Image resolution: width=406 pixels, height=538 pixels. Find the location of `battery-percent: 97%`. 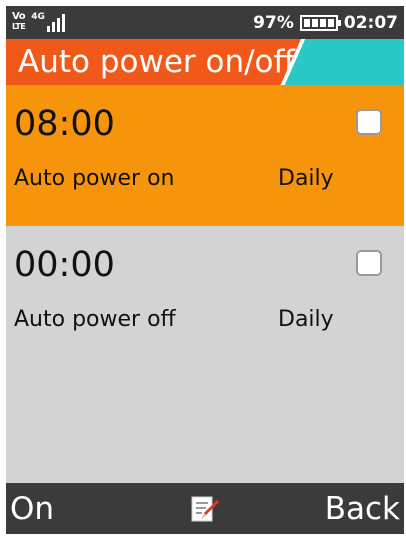

battery-percent: 97% is located at coordinates (273, 22).